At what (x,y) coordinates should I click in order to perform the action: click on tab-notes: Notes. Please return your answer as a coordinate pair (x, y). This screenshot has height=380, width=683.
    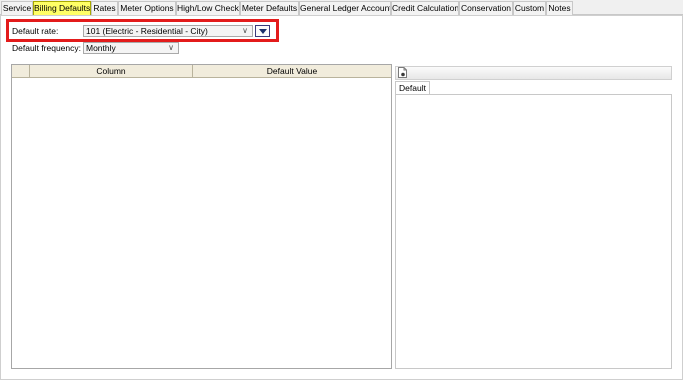
    Looking at the image, I should click on (559, 8).